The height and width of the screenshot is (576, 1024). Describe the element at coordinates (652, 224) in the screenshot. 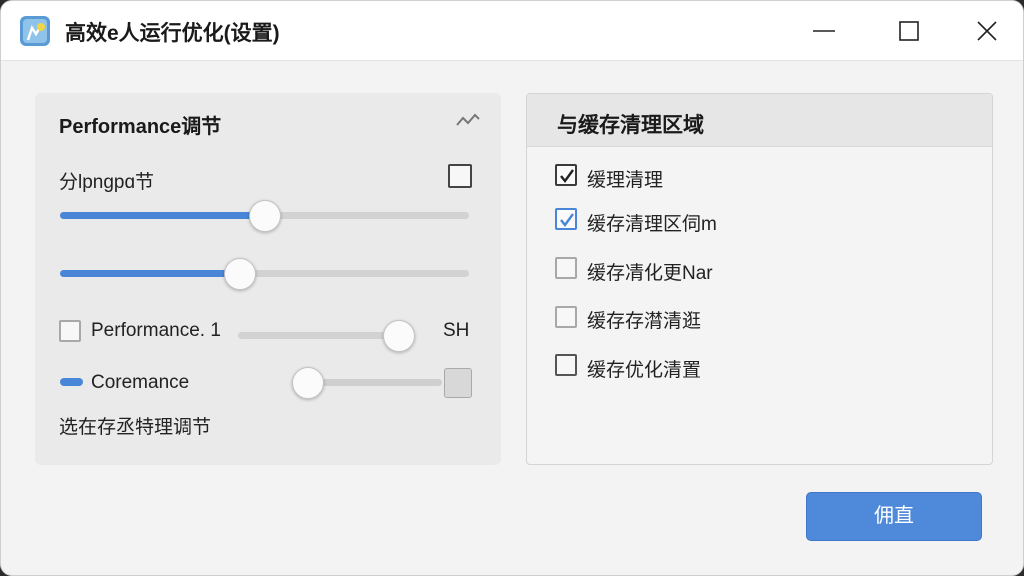

I see `cache-option-label: 缓存清理区伺m` at that location.